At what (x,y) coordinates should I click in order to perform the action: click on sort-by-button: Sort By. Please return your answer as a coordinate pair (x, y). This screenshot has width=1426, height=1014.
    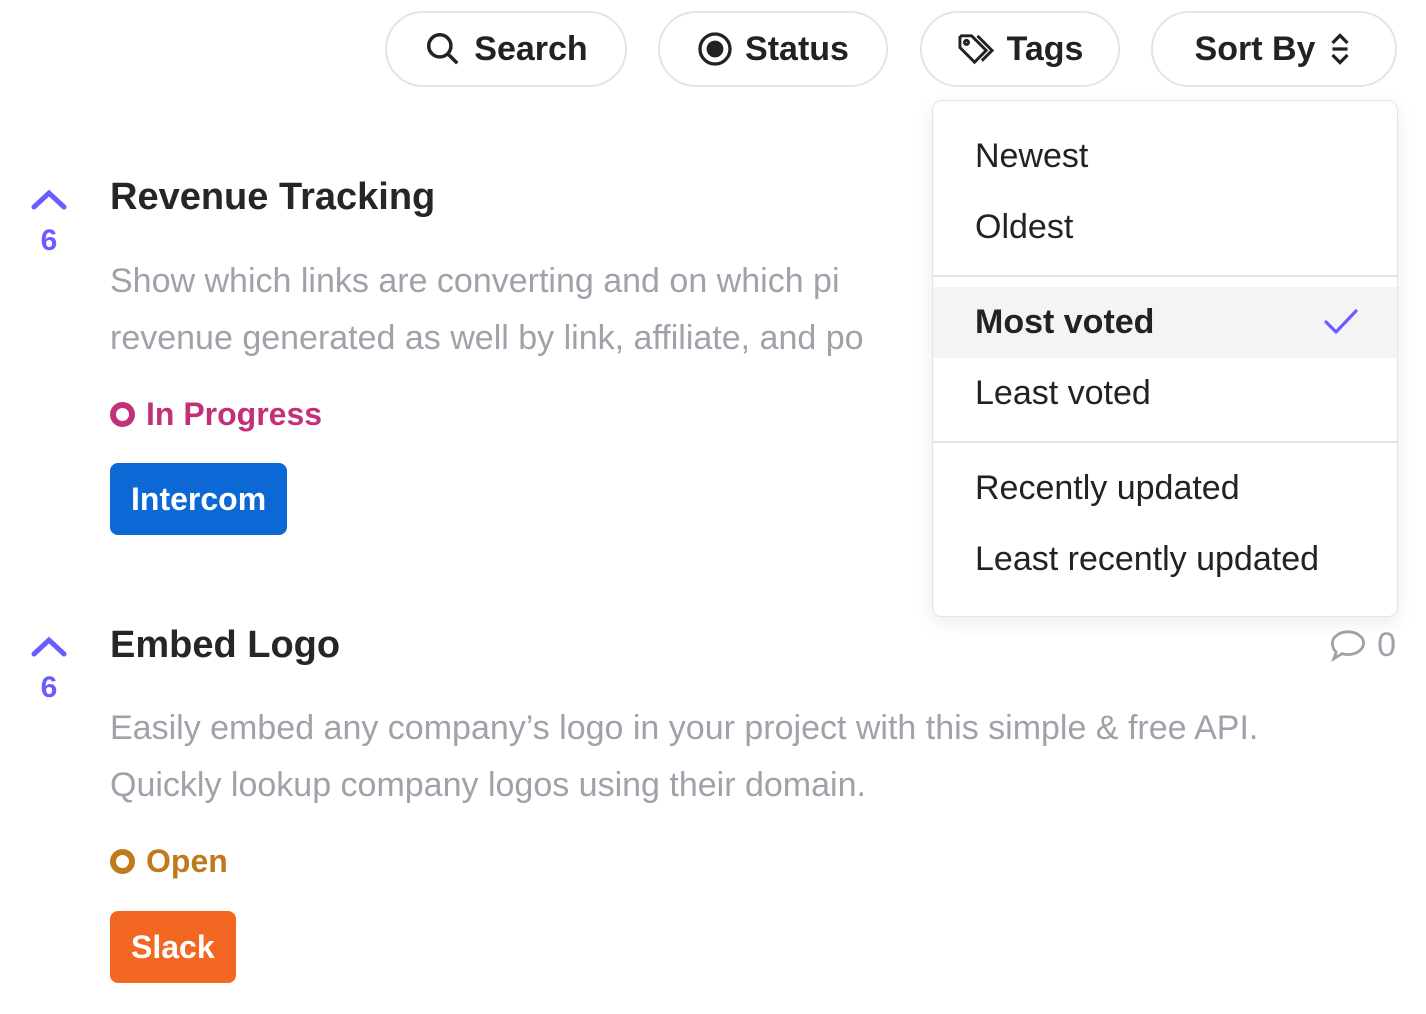
    Looking at the image, I should click on (1274, 49).